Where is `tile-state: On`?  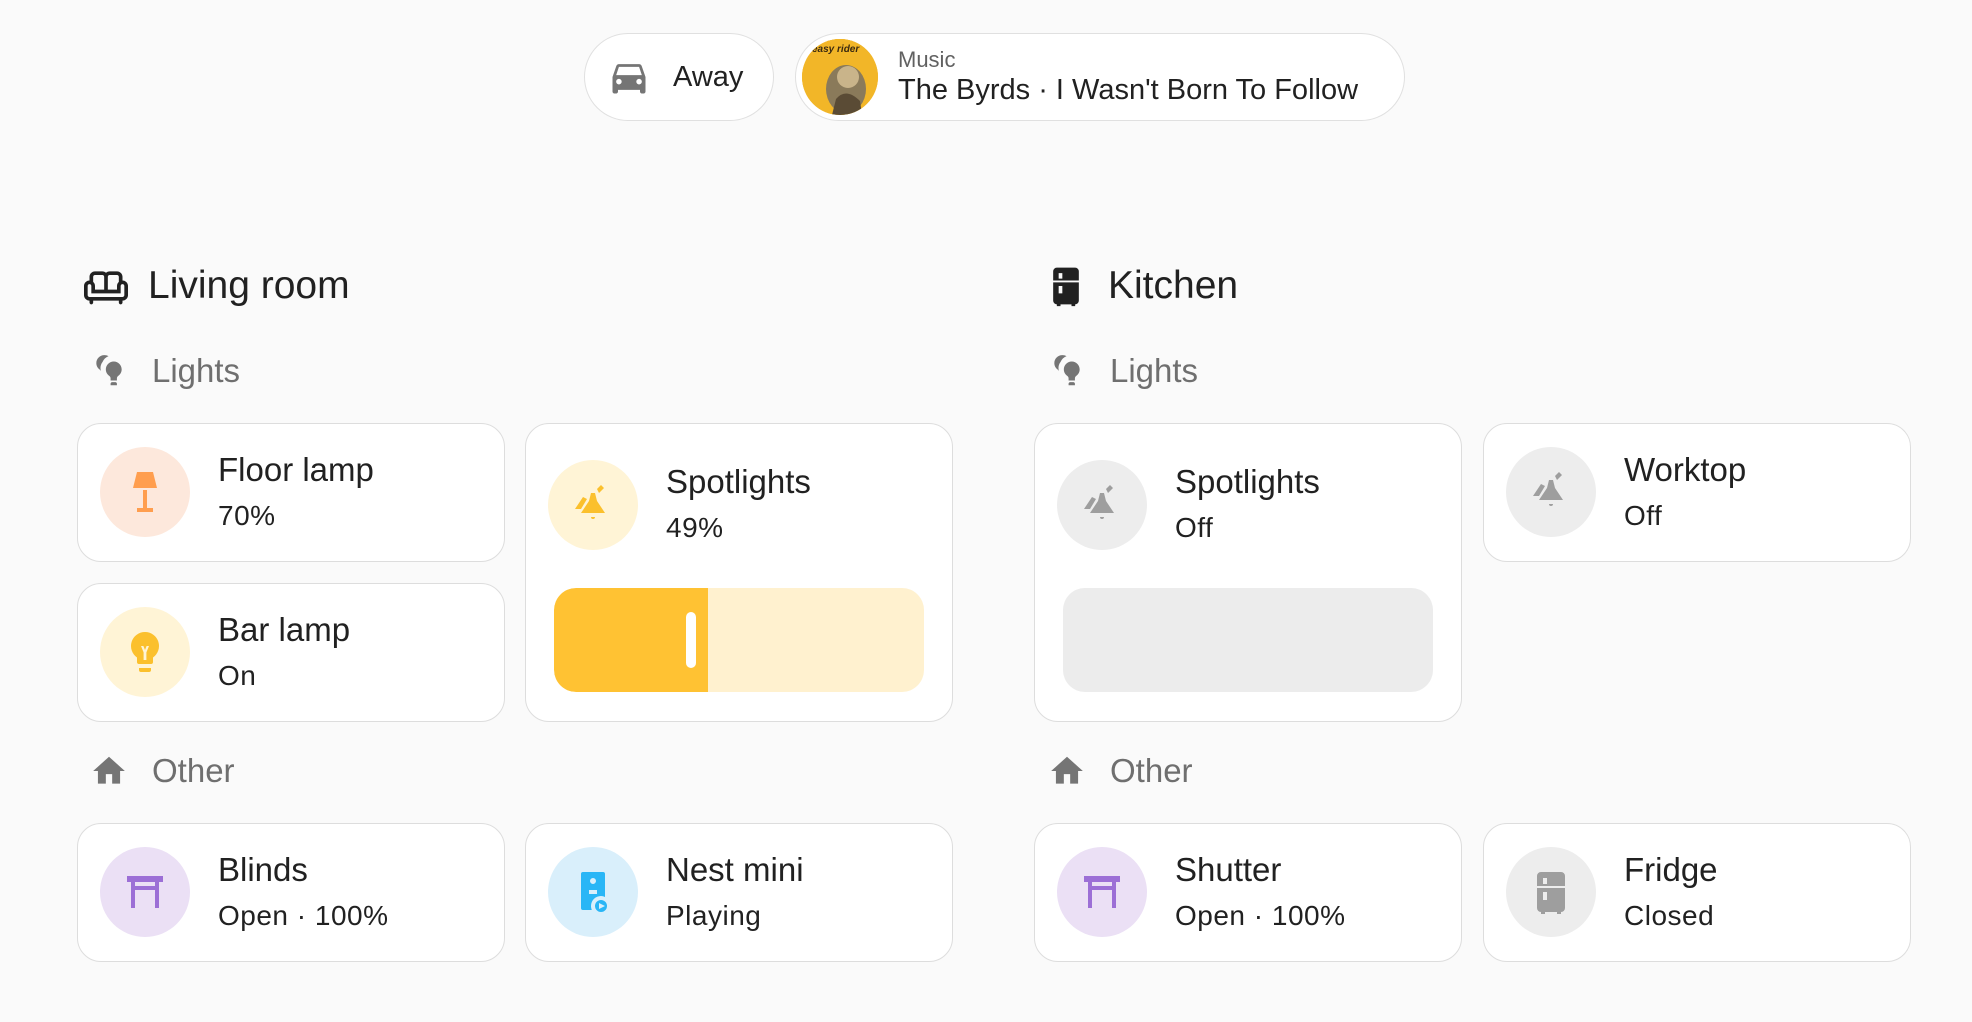
tile-state: On is located at coordinates (237, 675).